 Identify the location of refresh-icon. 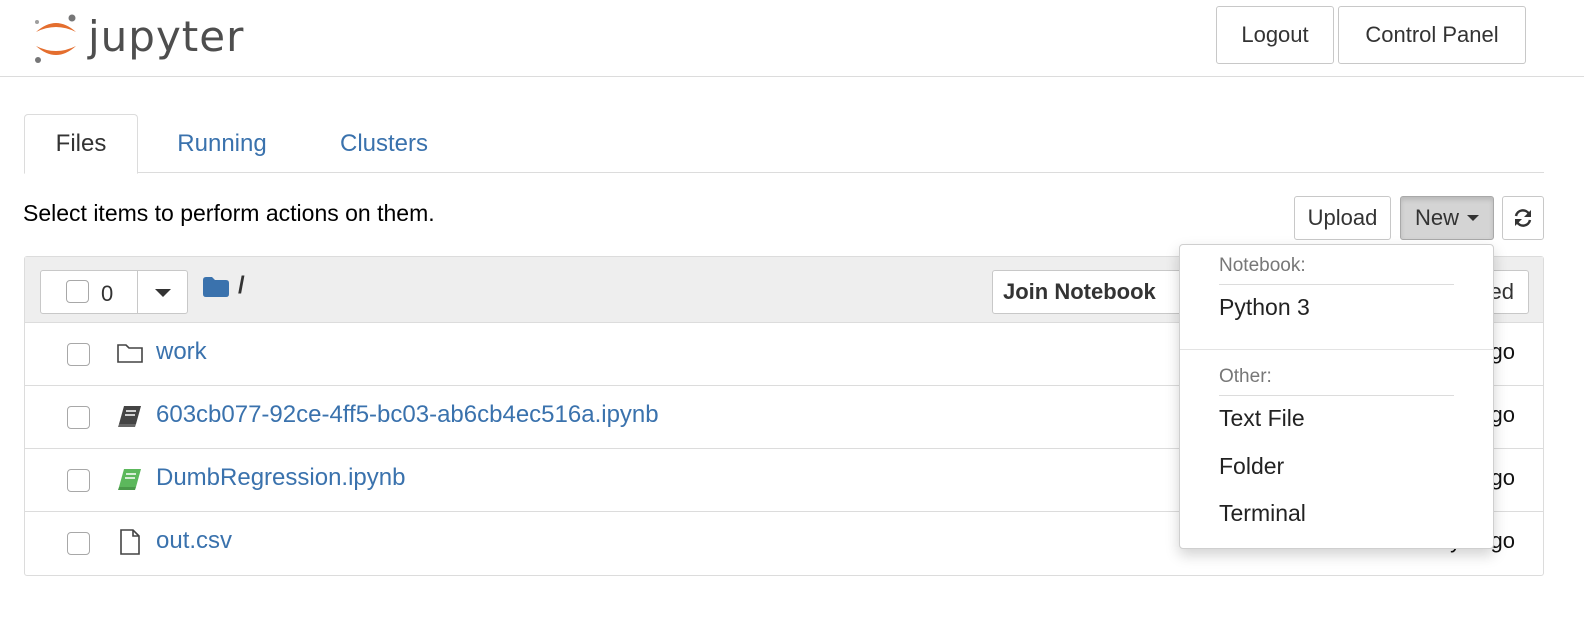
(1523, 218).